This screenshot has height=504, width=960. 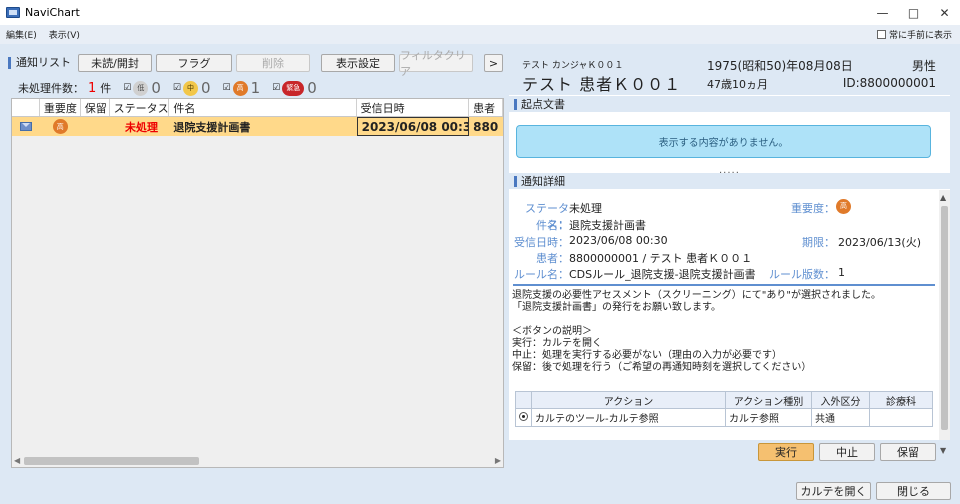 I want to click on filter-low-check-icon: ☑, so click(x=127, y=88).